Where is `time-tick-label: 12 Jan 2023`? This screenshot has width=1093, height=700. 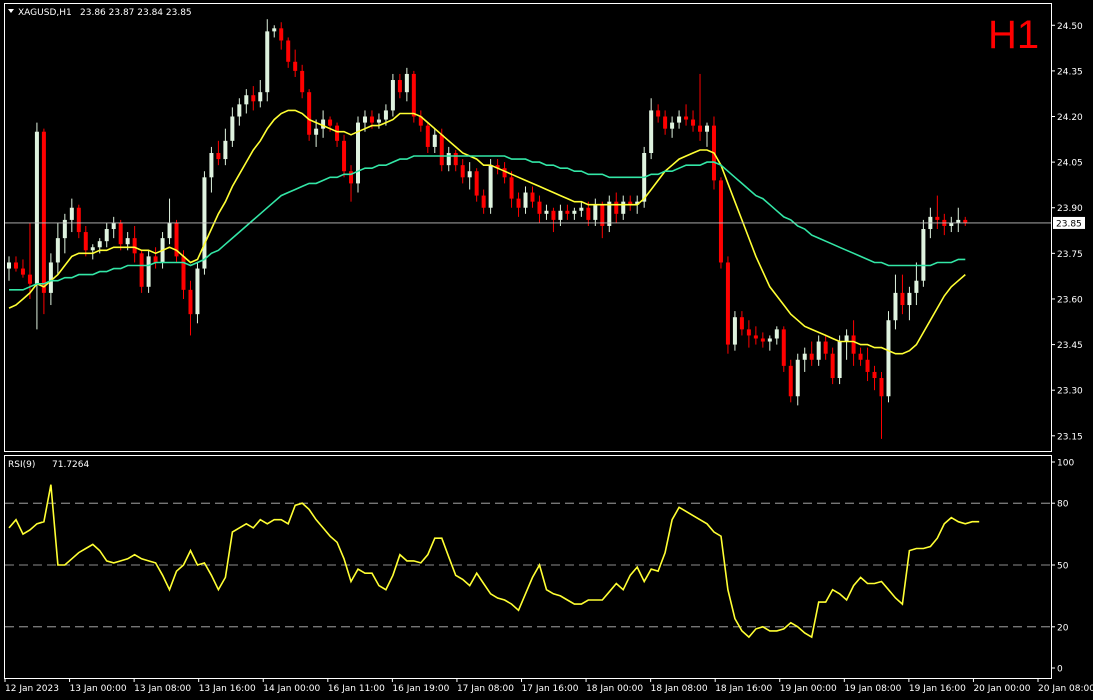 time-tick-label: 12 Jan 2023 is located at coordinates (32, 689).